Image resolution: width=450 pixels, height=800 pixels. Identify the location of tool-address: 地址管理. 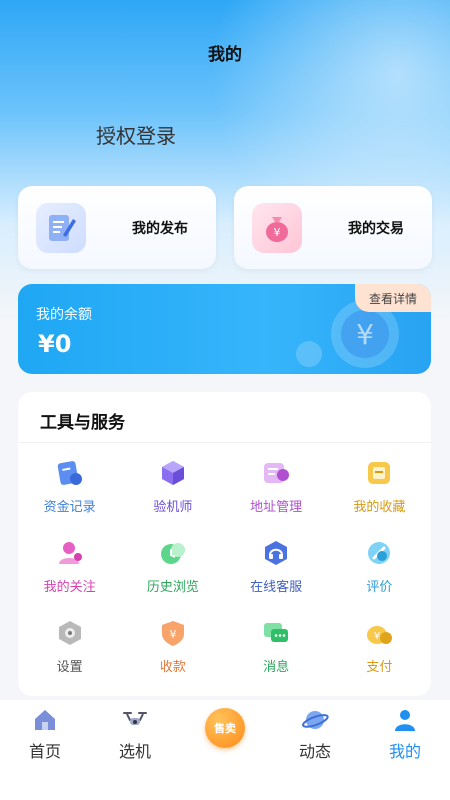
(276, 494).